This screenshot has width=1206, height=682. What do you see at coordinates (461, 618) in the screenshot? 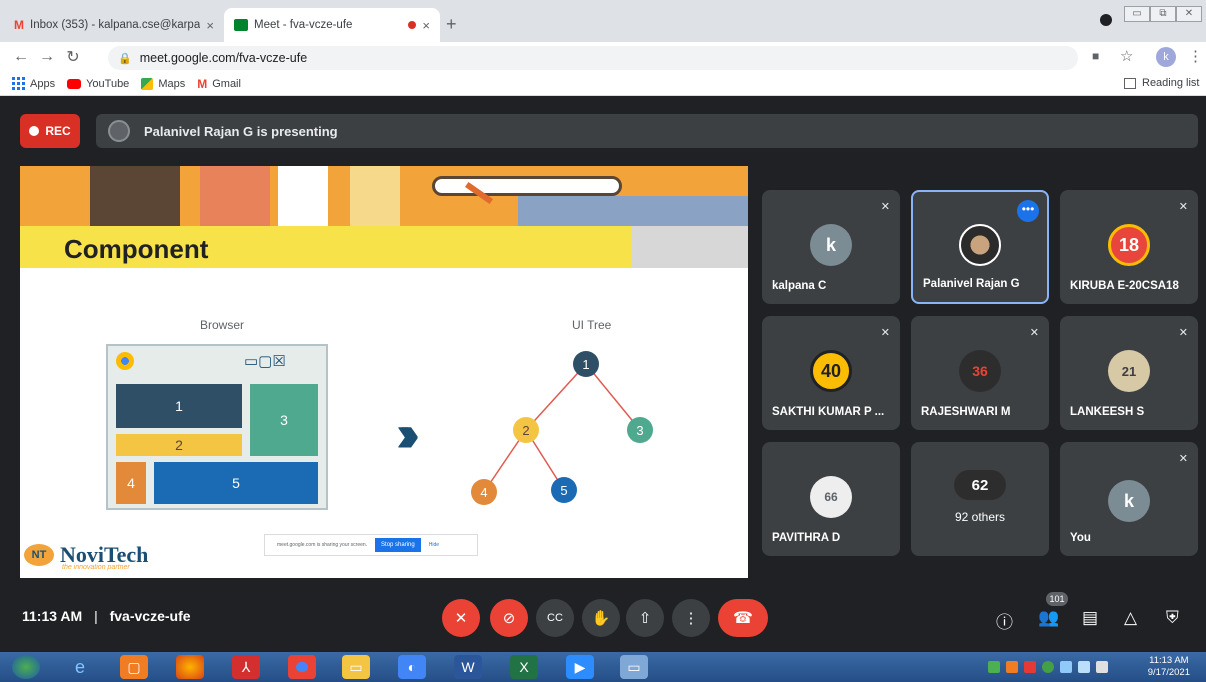
I see `mic-off-button: ✕` at bounding box center [461, 618].